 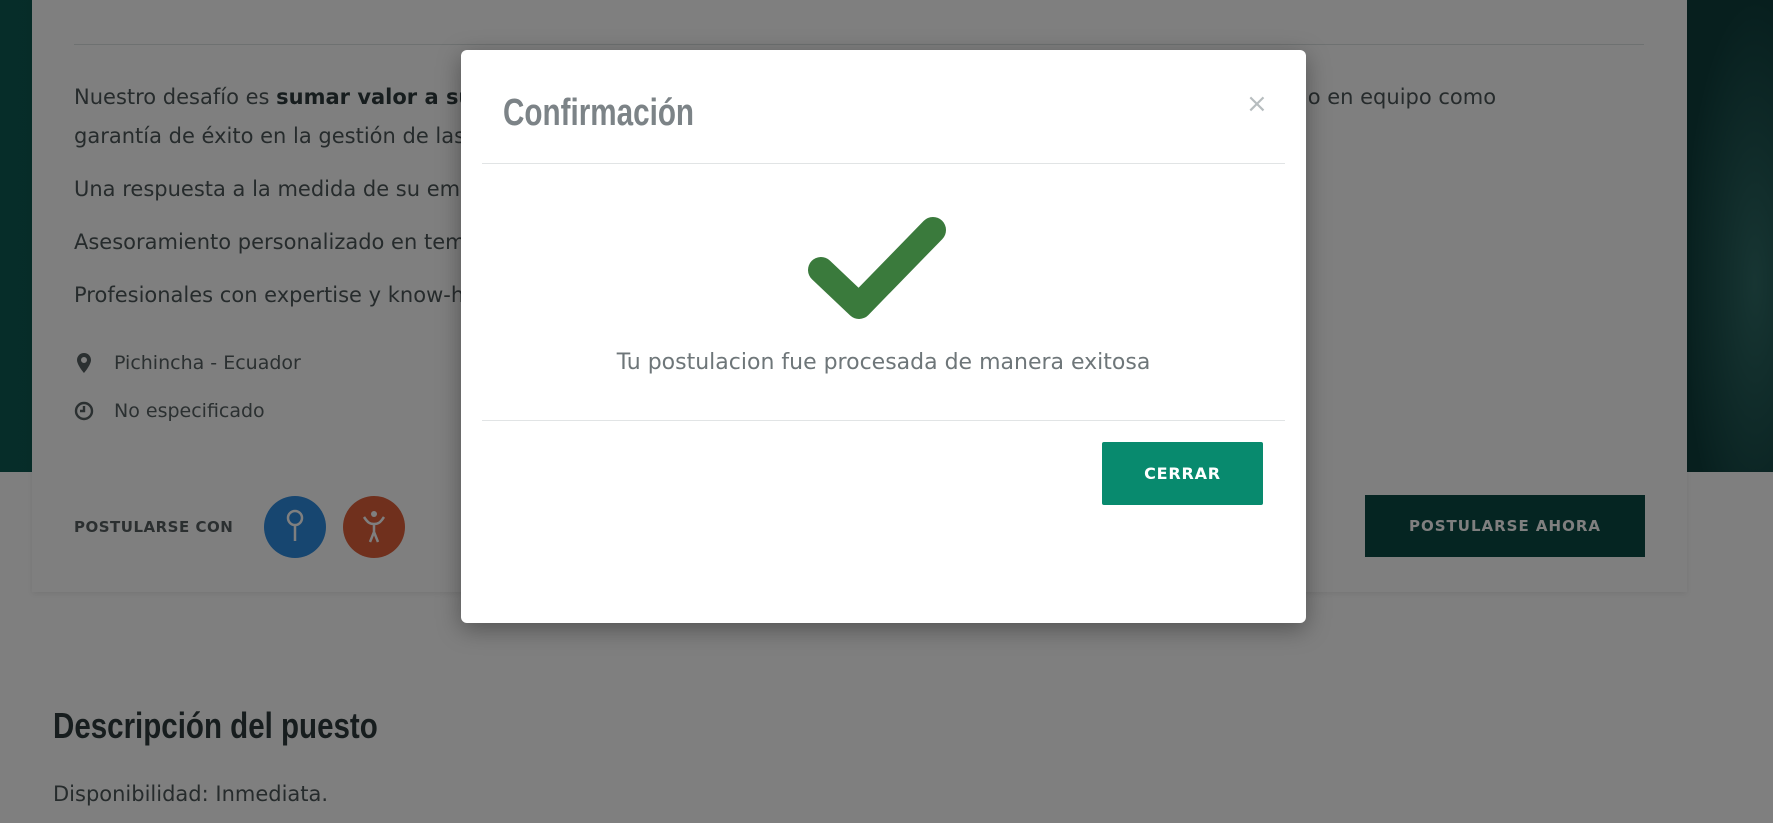 What do you see at coordinates (877, 268) in the screenshot?
I see `checkmark-icon` at bounding box center [877, 268].